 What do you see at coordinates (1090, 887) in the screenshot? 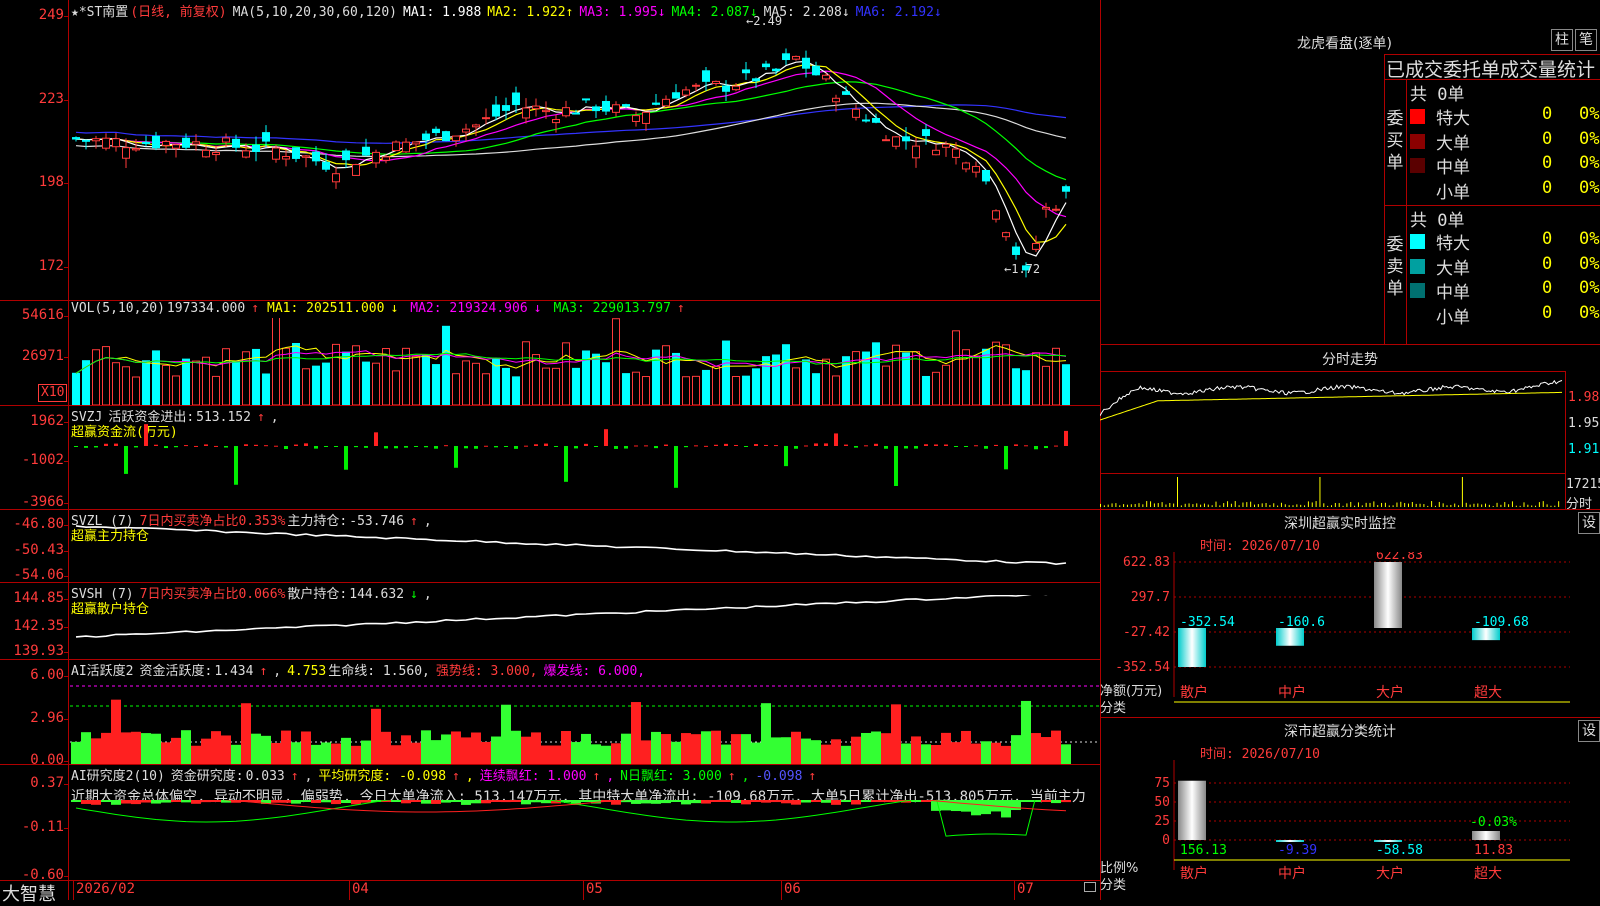
I see `lock-icon` at bounding box center [1090, 887].